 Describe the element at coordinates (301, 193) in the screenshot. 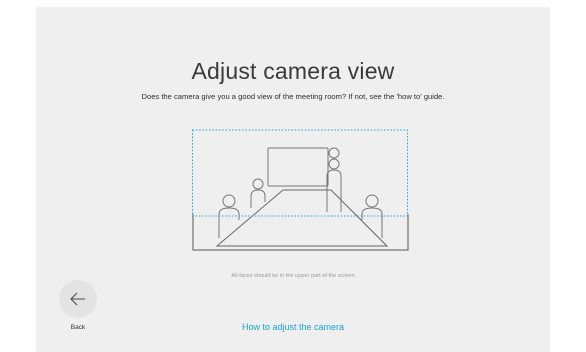

I see `meeting-room-illustration` at that location.